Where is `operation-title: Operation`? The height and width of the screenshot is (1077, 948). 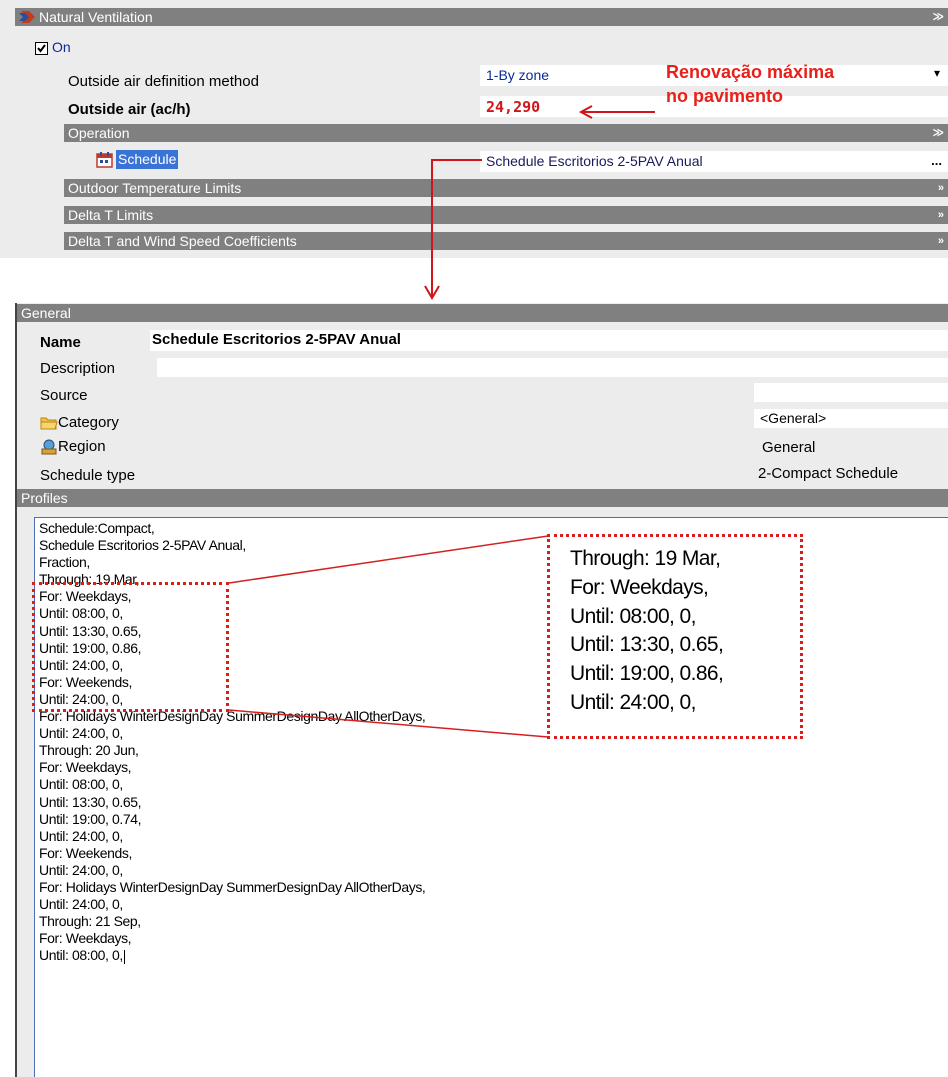 operation-title: Operation is located at coordinates (99, 133).